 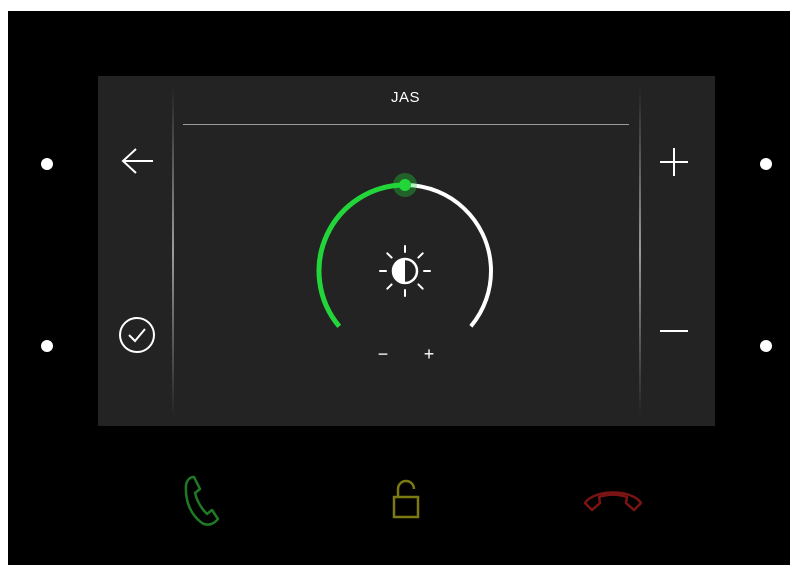 I want to click on minus-icon, so click(x=674, y=331).